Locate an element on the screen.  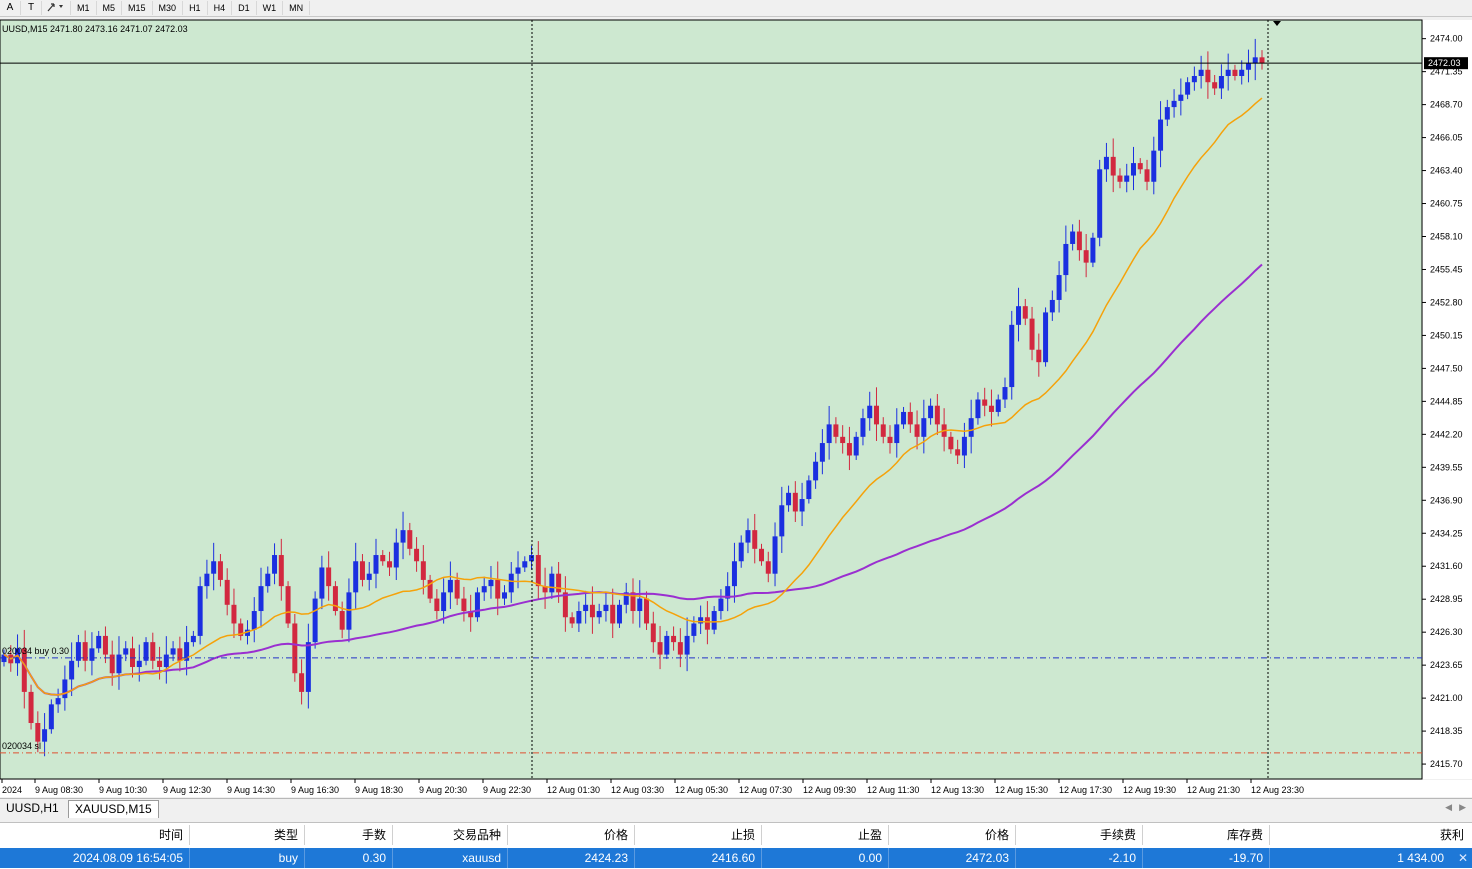
header-current-price: 价格 is located at coordinates (952, 835).